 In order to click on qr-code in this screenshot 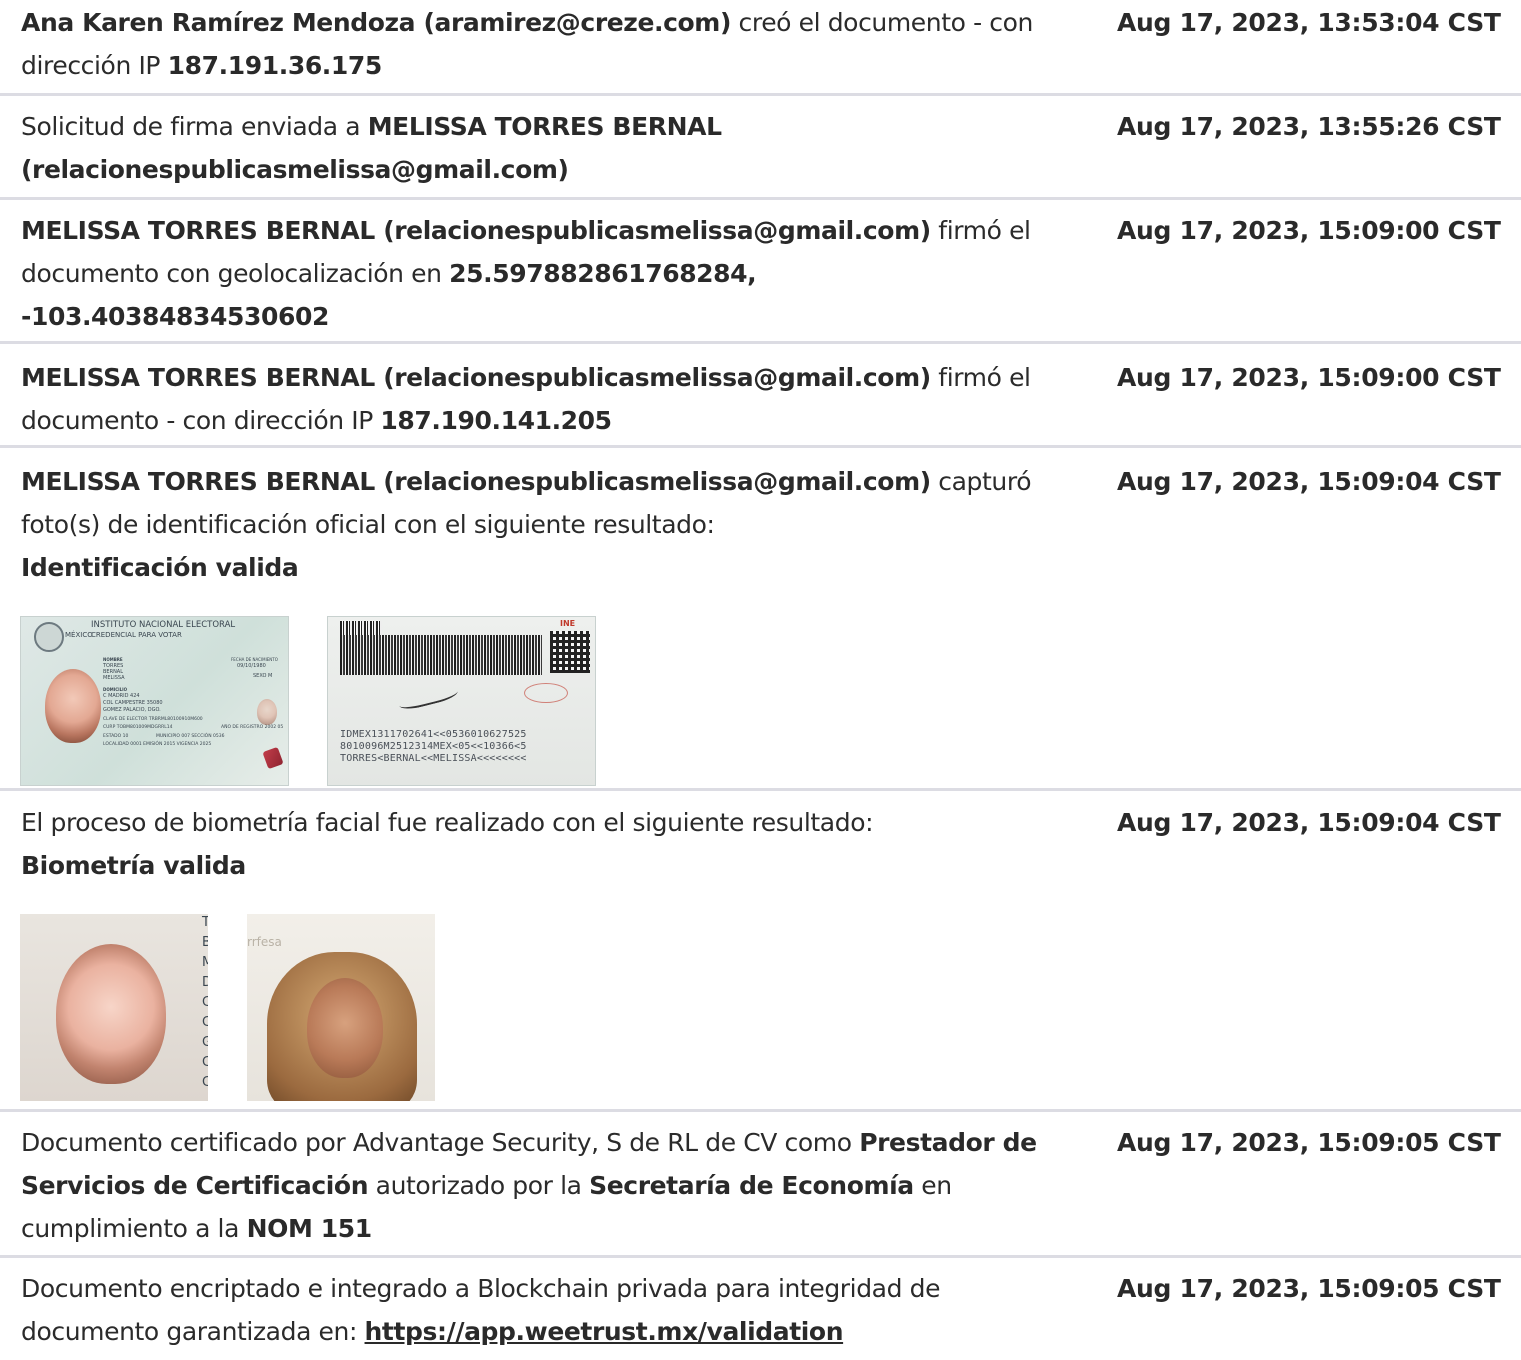, I will do `click(570, 652)`.